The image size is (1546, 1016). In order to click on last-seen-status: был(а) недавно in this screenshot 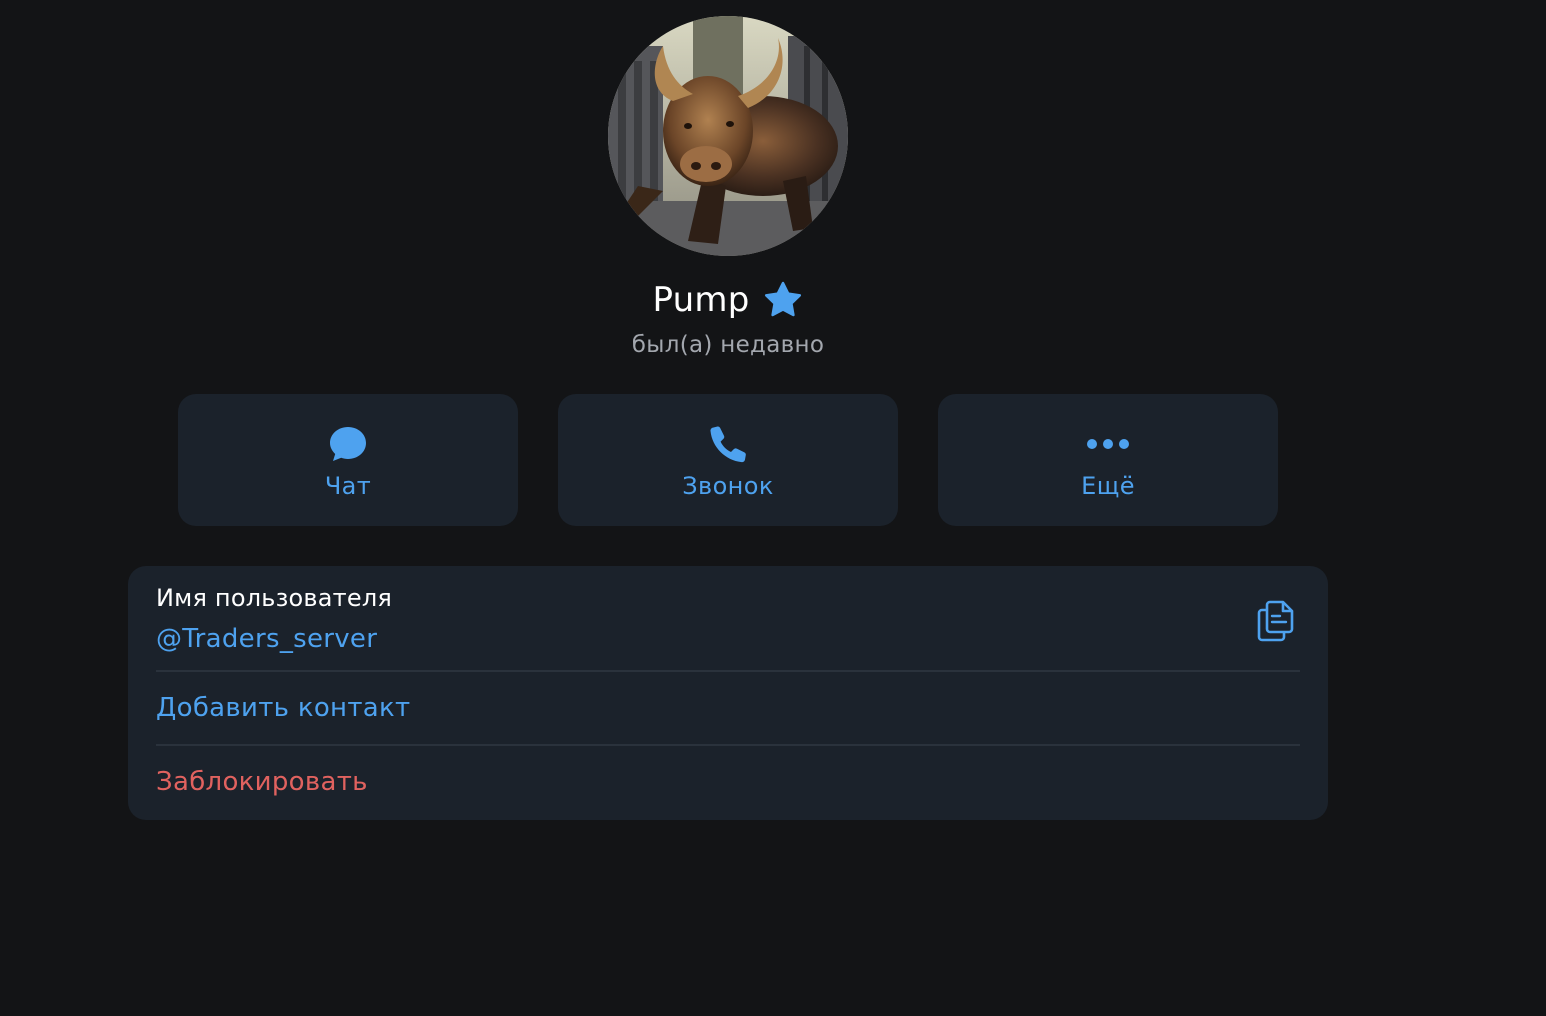, I will do `click(728, 345)`.